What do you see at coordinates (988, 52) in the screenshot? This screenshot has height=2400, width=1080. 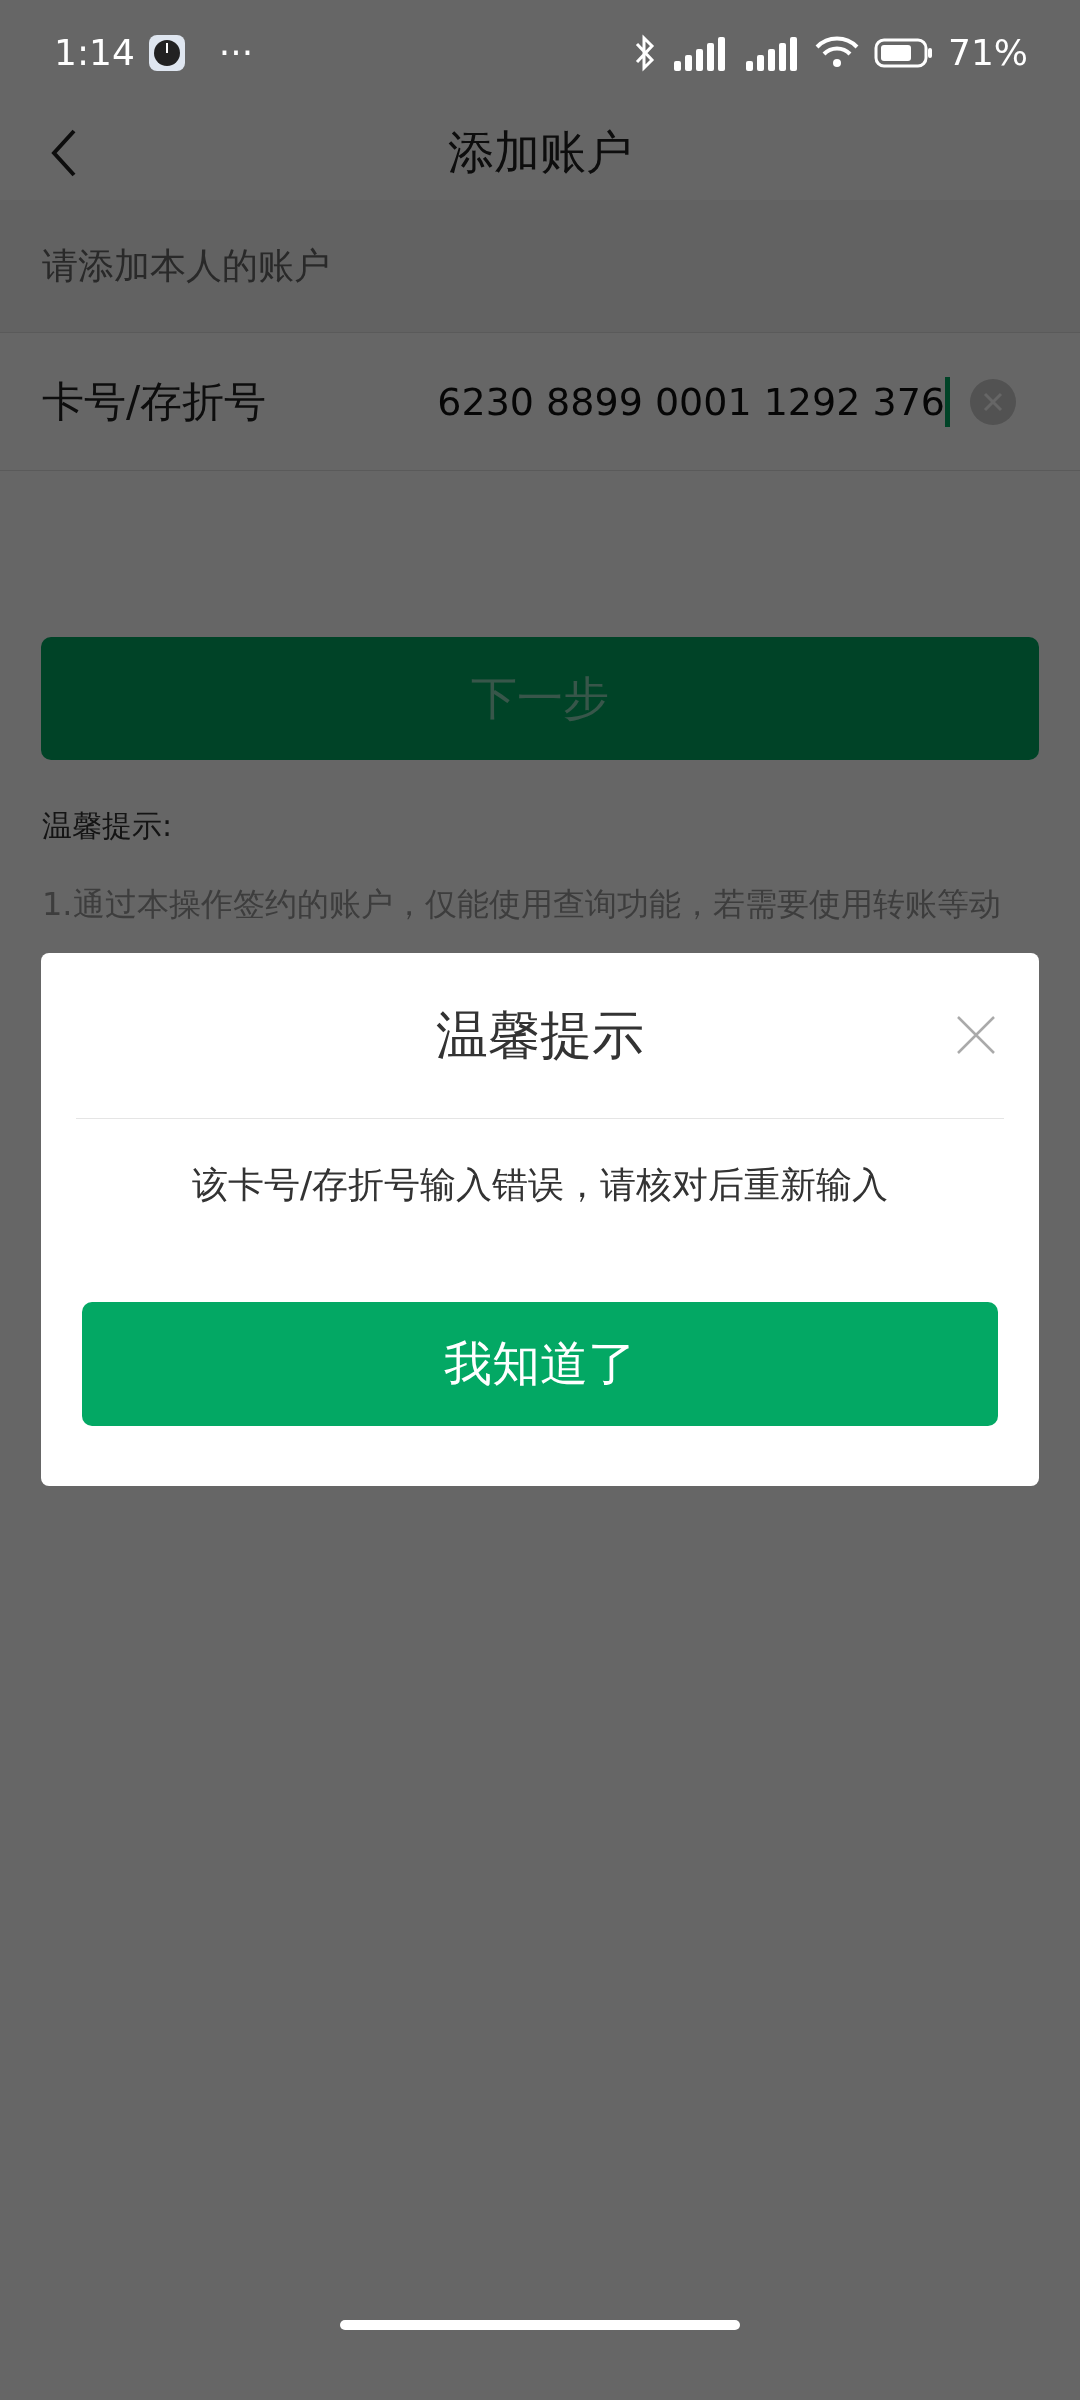 I see `battery-percent: 71%` at bounding box center [988, 52].